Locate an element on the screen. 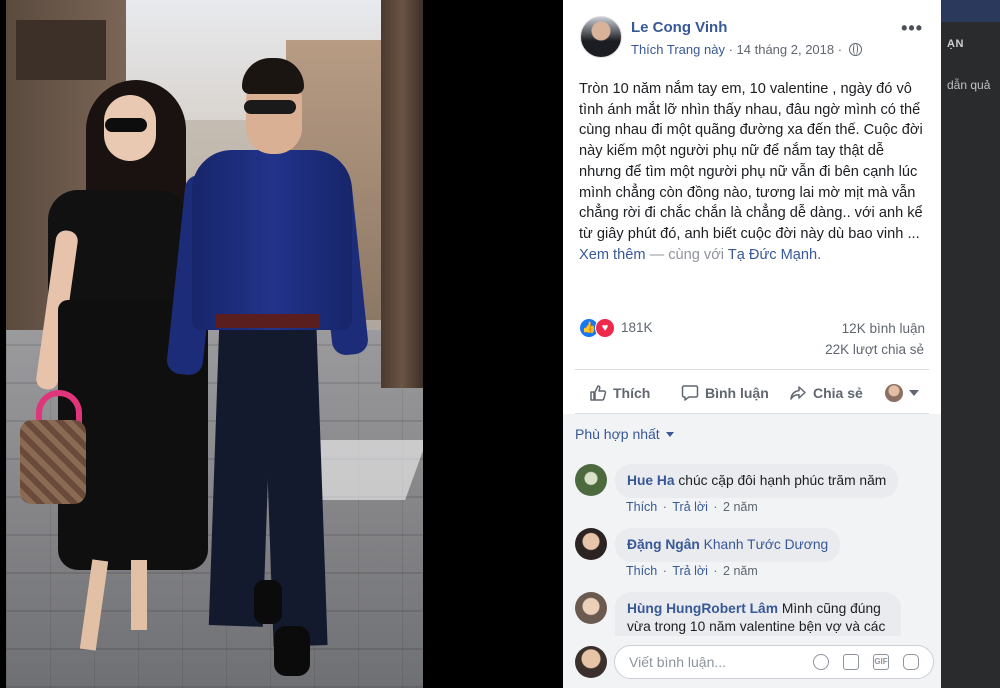 Image resolution: width=1000 pixels, height=688 pixels. comment-sort-dropdown: Phù hợp nhất is located at coordinates (624, 434).